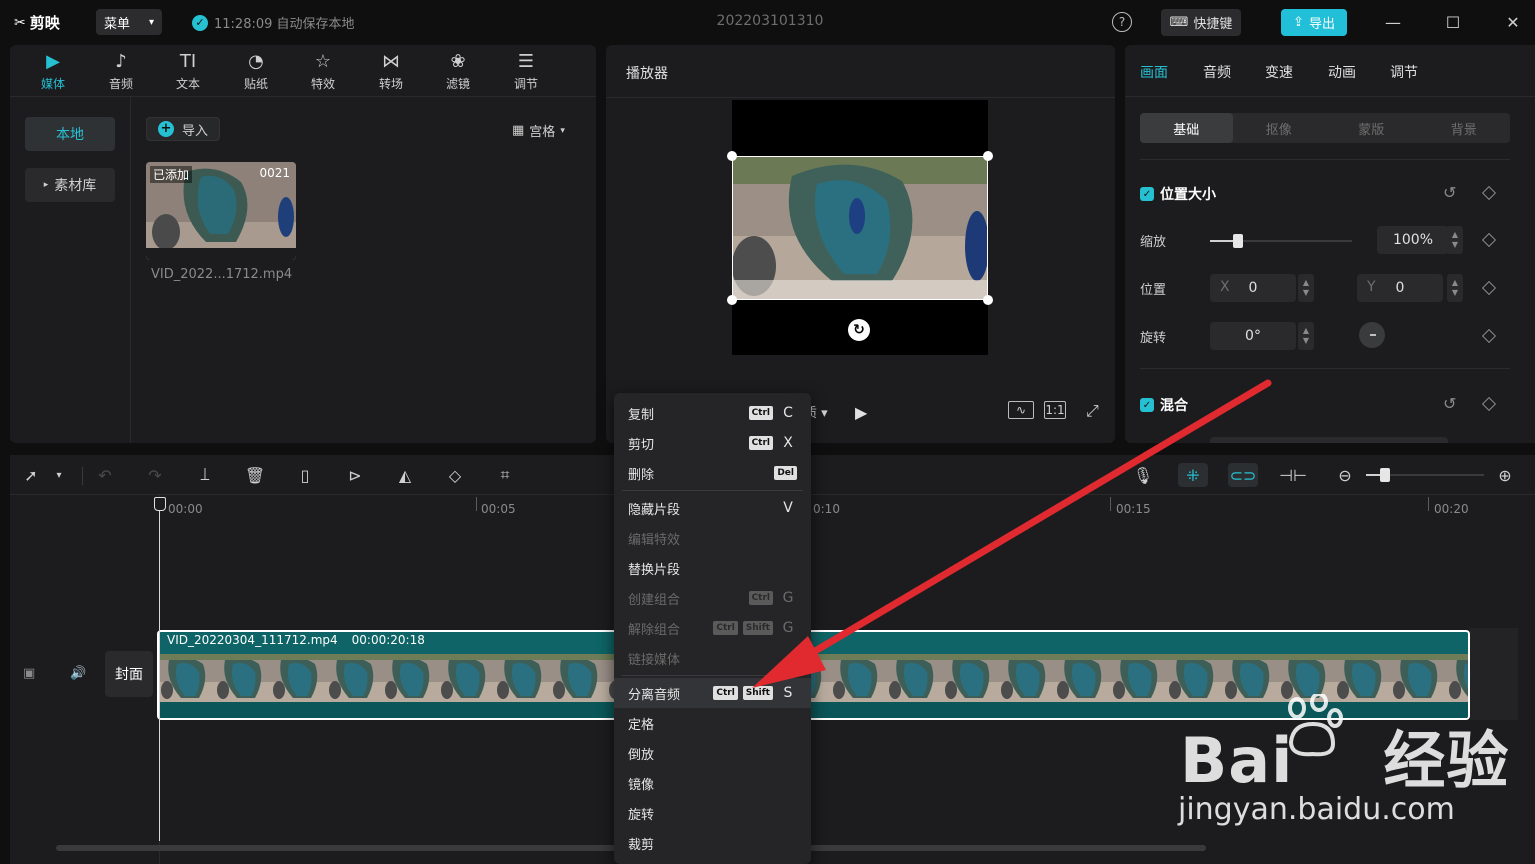  I want to click on watermark-url: jingyan.baidu.com, so click(1316, 809).